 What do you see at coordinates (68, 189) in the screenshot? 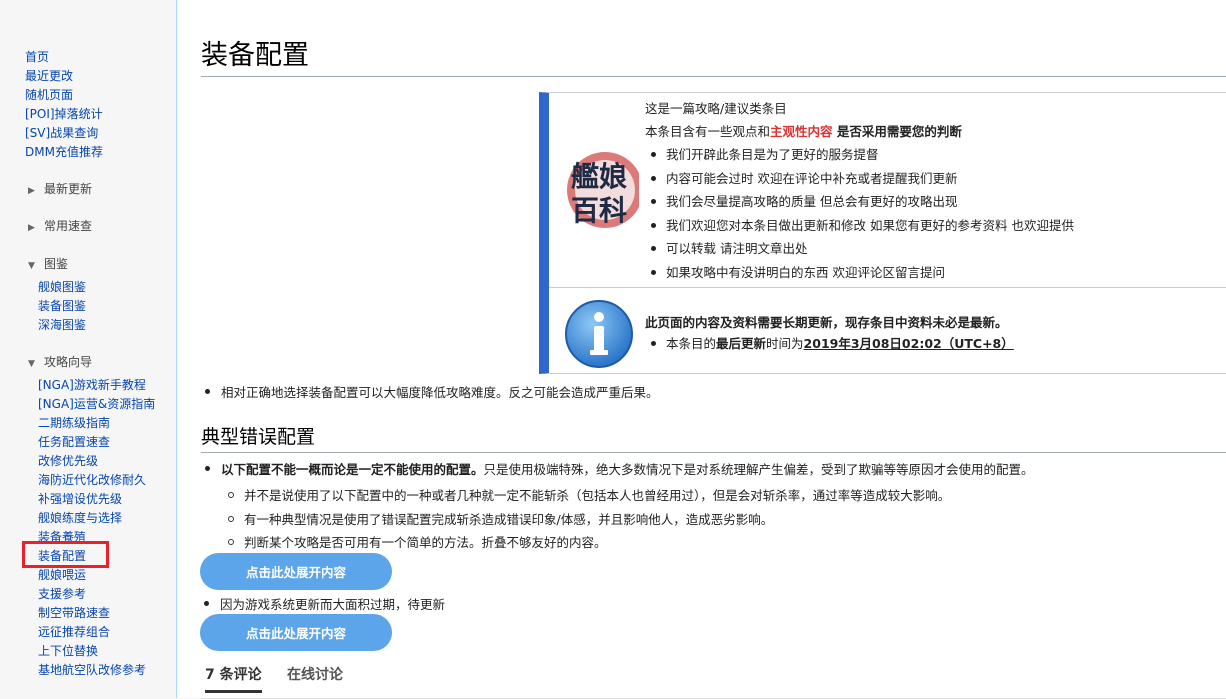
I see `sidebar-section-label: 最新更新` at bounding box center [68, 189].